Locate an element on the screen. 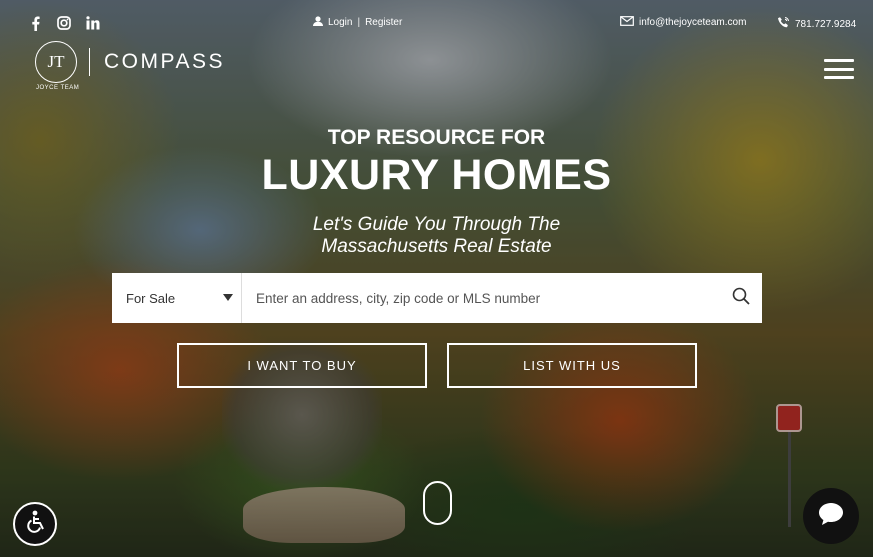 The width and height of the screenshot is (873, 557). social-links is located at coordinates (64, 23).